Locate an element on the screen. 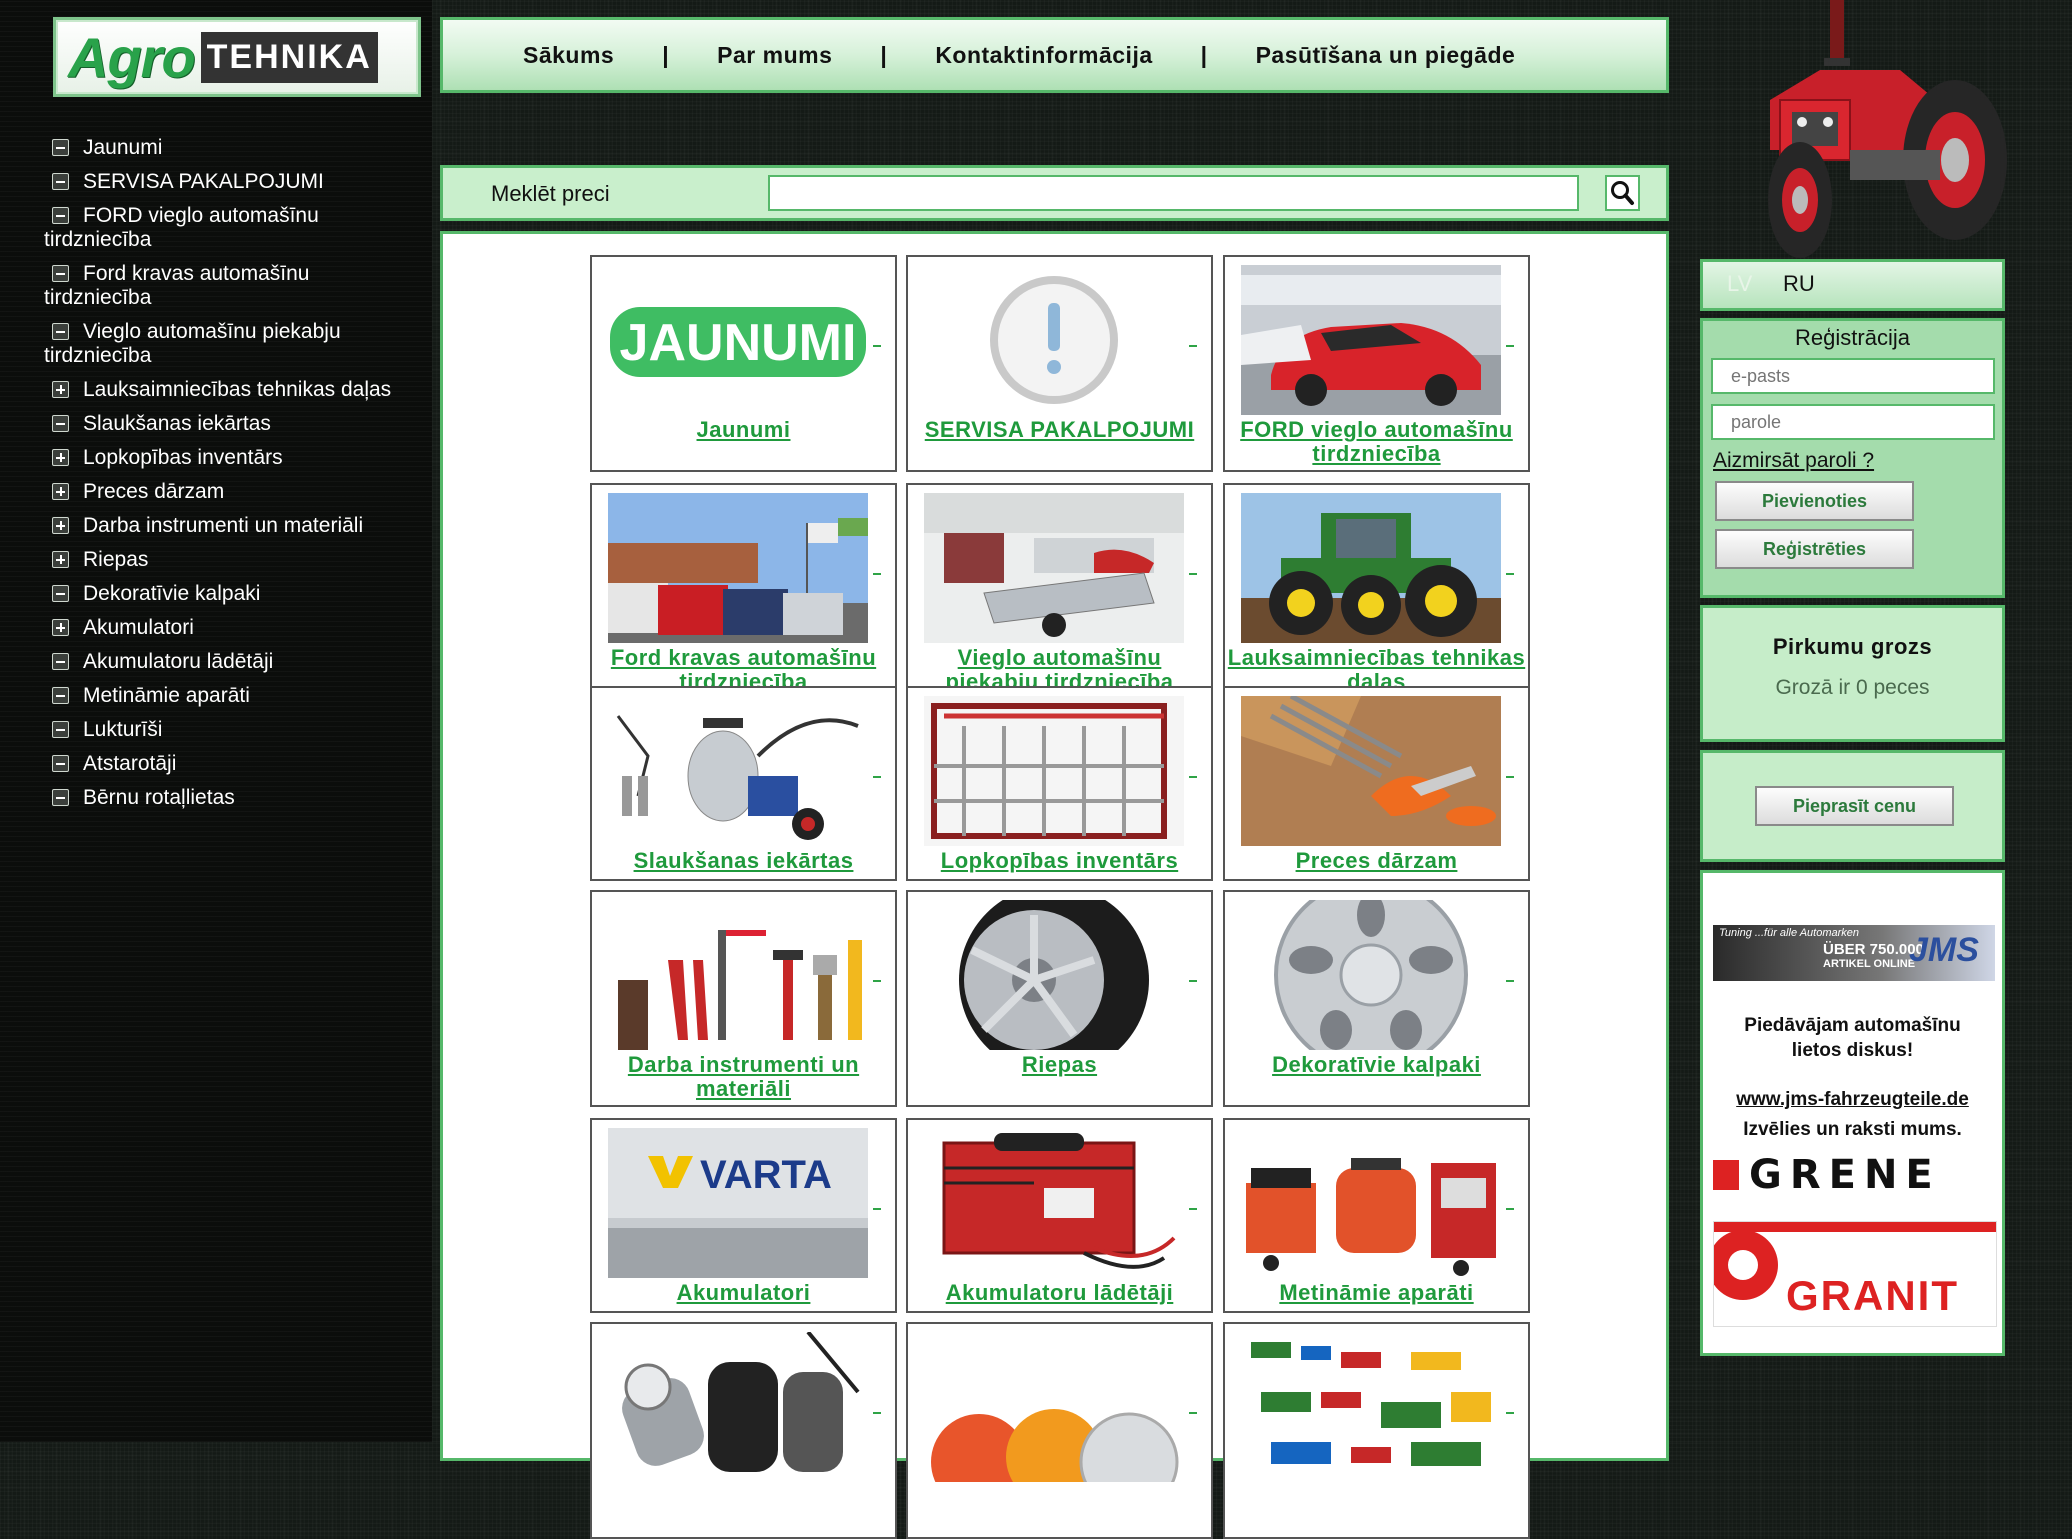 The height and width of the screenshot is (1539, 2072). hubcap-photo is located at coordinates (1371, 975).